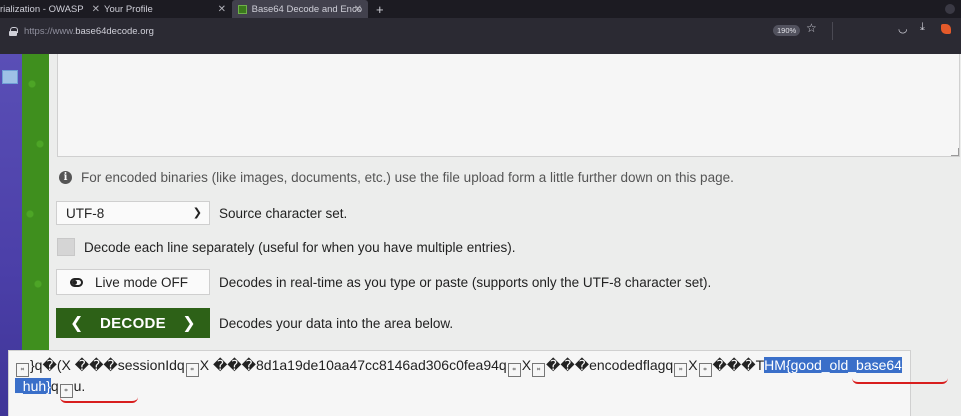 The width and height of the screenshot is (961, 416). What do you see at coordinates (66, 247) in the screenshot?
I see `decode-lines-checkbox` at bounding box center [66, 247].